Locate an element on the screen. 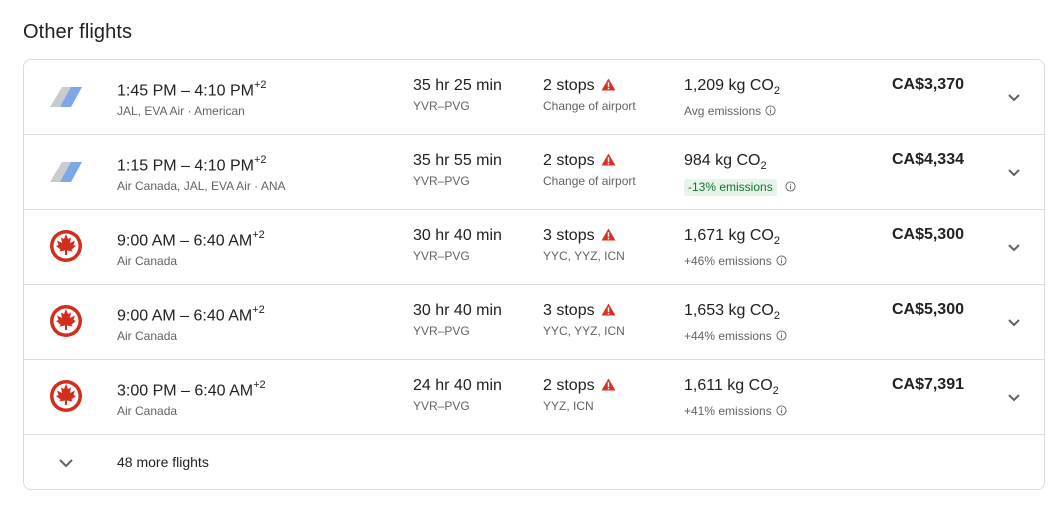  flight-duration: 35 hr 55 min YVR–PVG is located at coordinates (457, 170).